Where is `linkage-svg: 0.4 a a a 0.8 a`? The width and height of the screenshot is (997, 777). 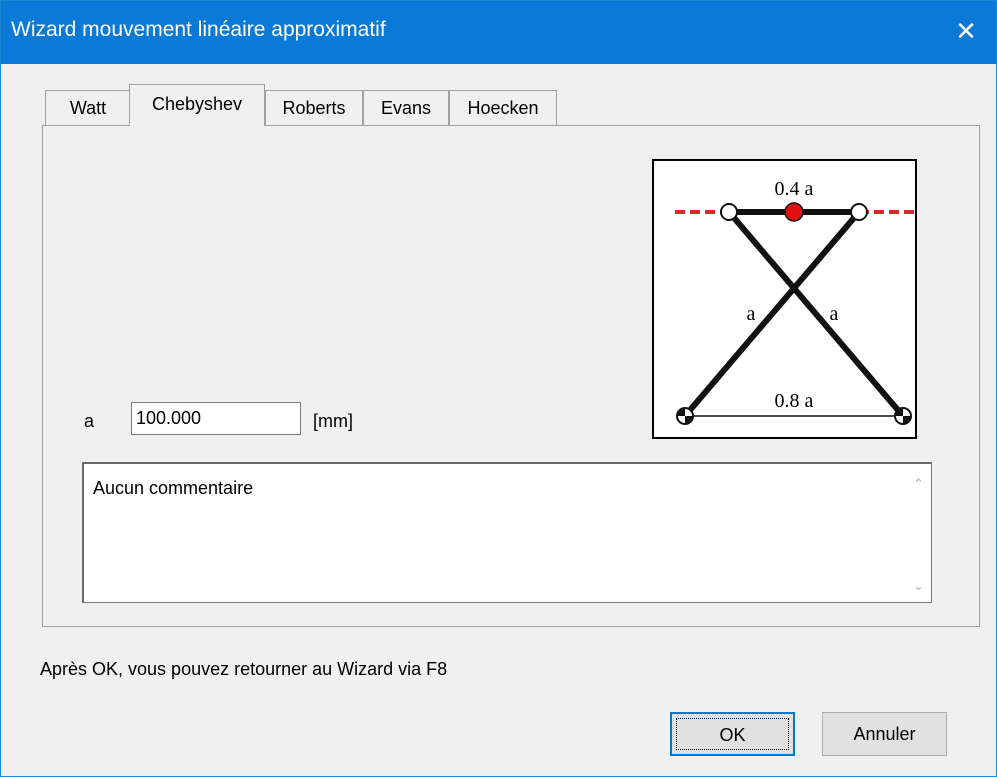 linkage-svg: 0.4 a a a 0.8 a is located at coordinates (797, 301).